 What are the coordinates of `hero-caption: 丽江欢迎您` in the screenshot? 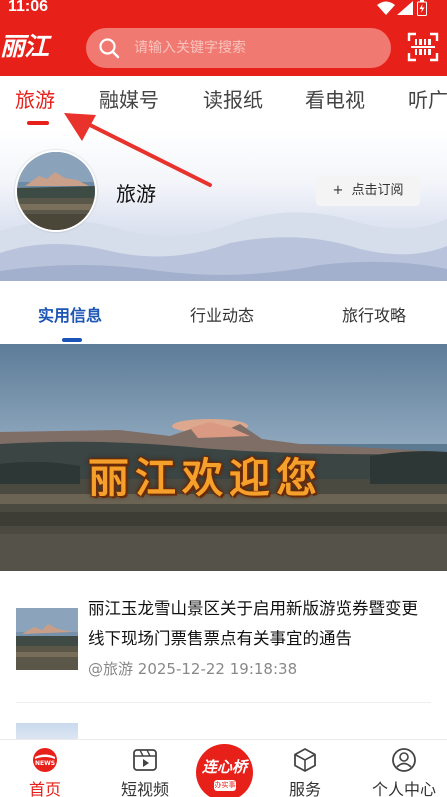 It's located at (205, 478).